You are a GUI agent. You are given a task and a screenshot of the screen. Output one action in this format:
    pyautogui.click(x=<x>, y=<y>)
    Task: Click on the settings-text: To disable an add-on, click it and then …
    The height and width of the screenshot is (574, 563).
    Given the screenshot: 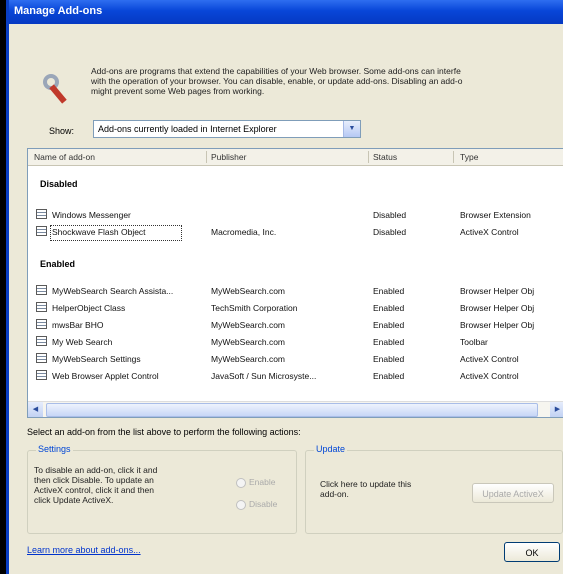 What is the action you would take?
    pyautogui.click(x=96, y=485)
    